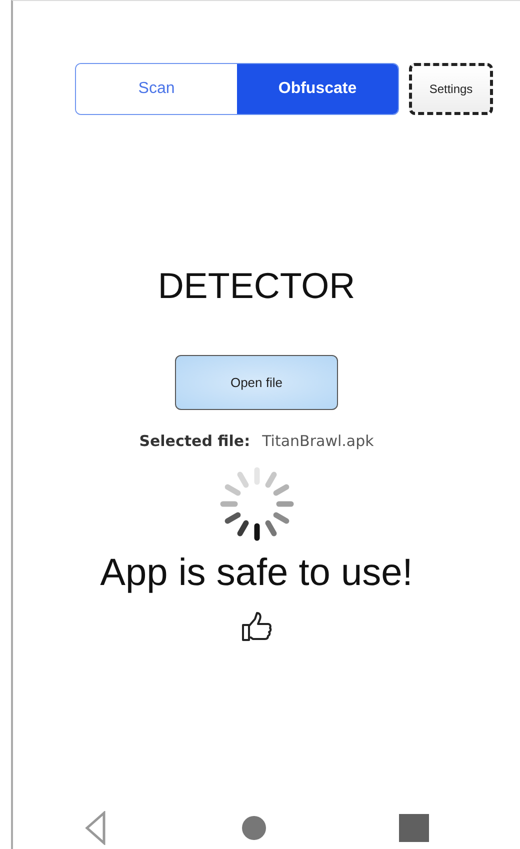  What do you see at coordinates (451, 89) in the screenshot?
I see `settings-button: Settings` at bounding box center [451, 89].